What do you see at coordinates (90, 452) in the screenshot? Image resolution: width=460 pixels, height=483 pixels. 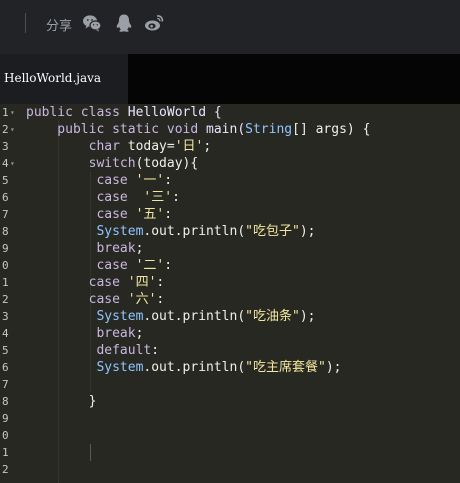 I see `text-cursor` at bounding box center [90, 452].